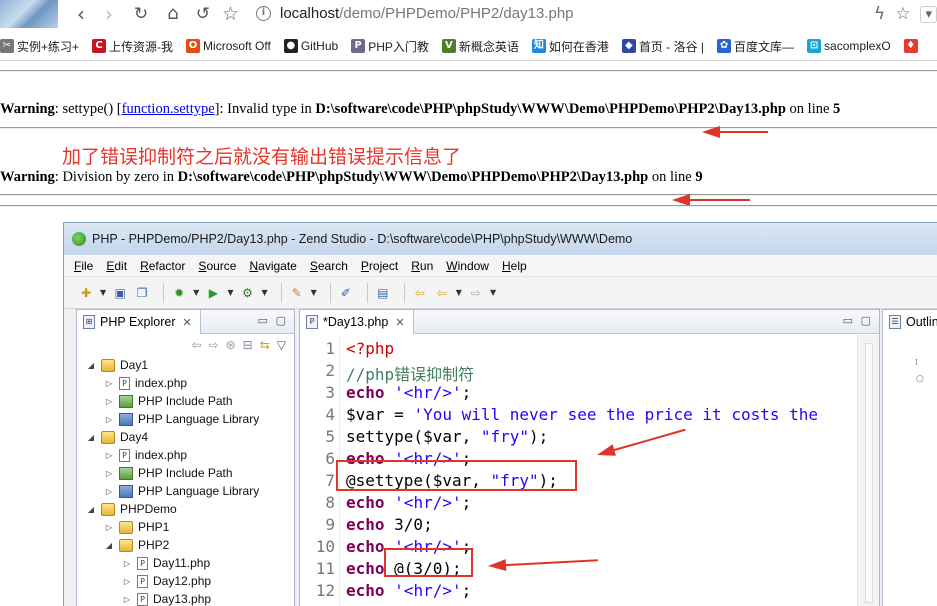 The image size is (937, 606). Describe the element at coordinates (514, 266) in the screenshot. I see `menu-help: Help` at that location.